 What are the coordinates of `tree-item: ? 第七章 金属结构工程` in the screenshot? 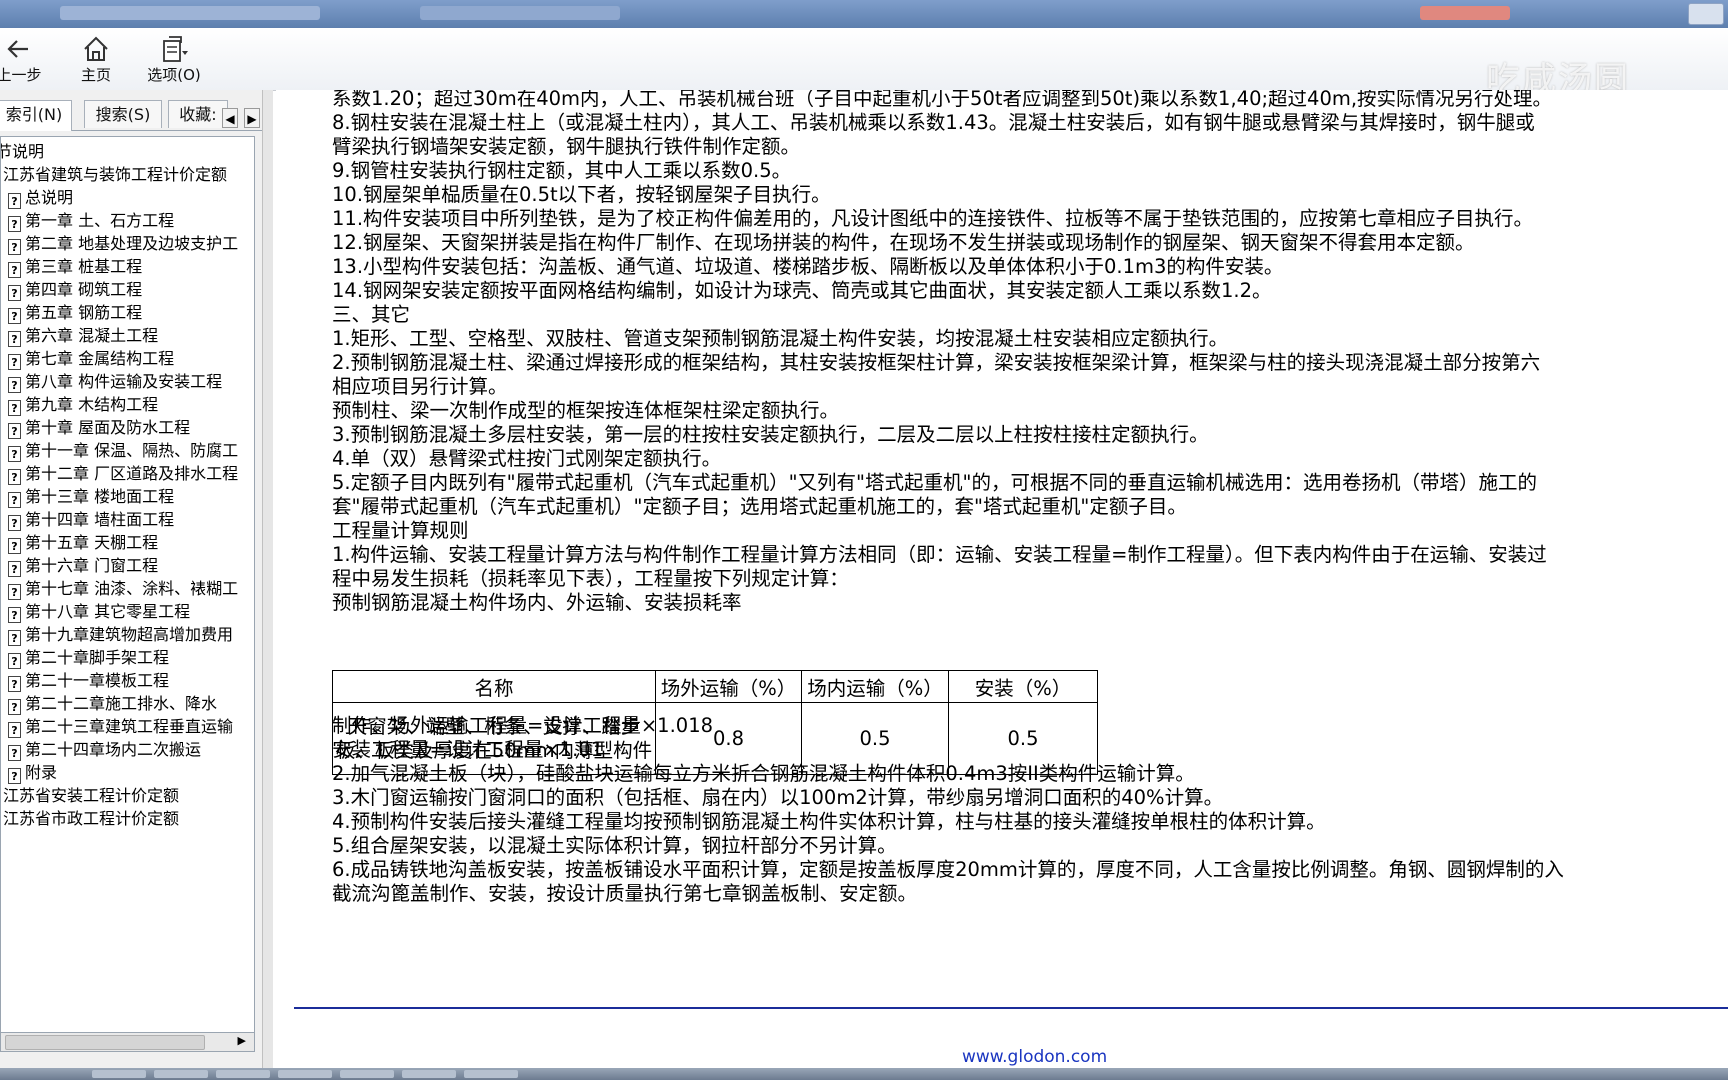 It's located at (91, 358).